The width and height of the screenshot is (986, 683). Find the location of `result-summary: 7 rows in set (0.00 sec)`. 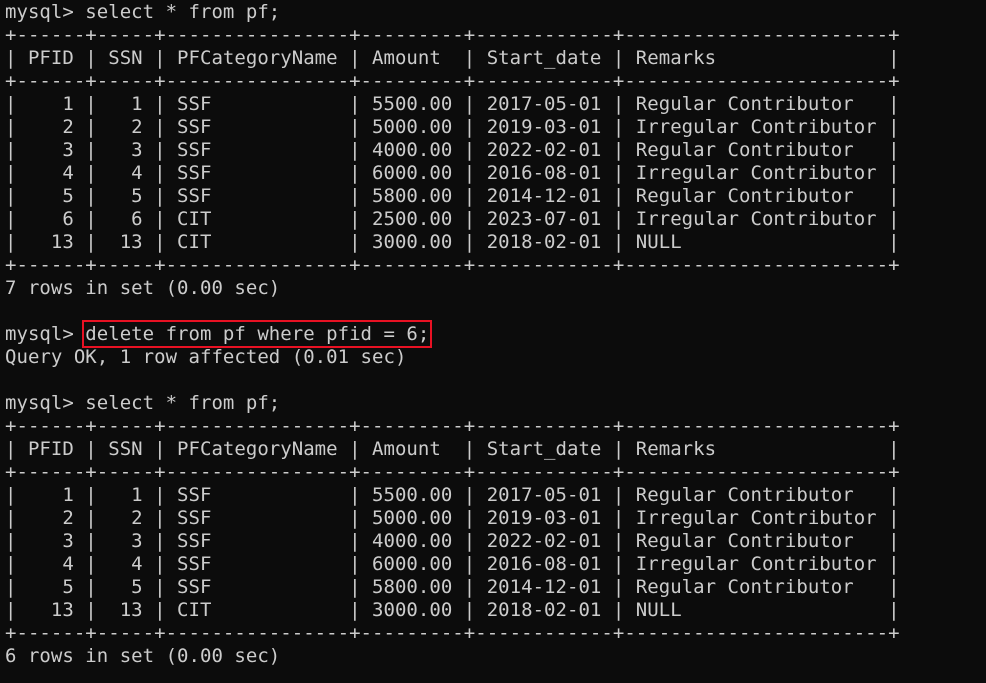

result-summary: 7 rows in set (0.00 sec) is located at coordinates (143, 288).